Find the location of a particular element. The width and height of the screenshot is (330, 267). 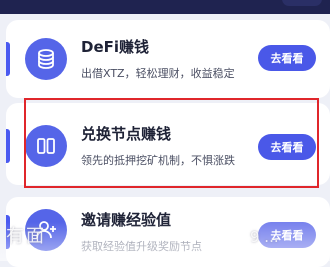

card-description: 获取经验值升级奖励节点 is located at coordinates (141, 246).